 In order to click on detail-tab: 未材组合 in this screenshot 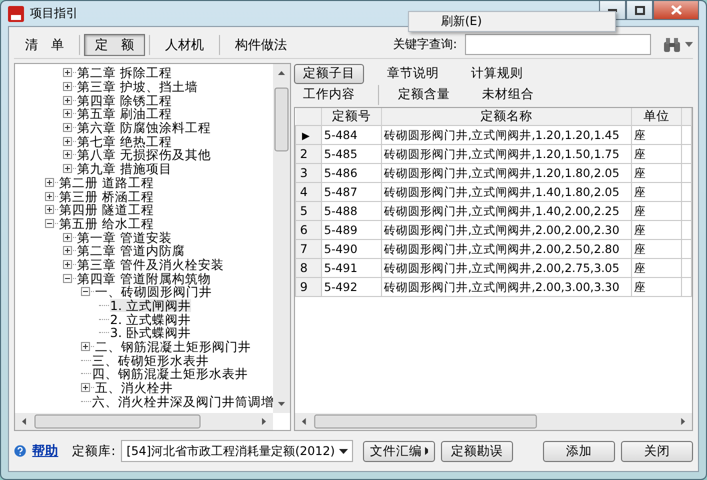, I will do `click(508, 94)`.